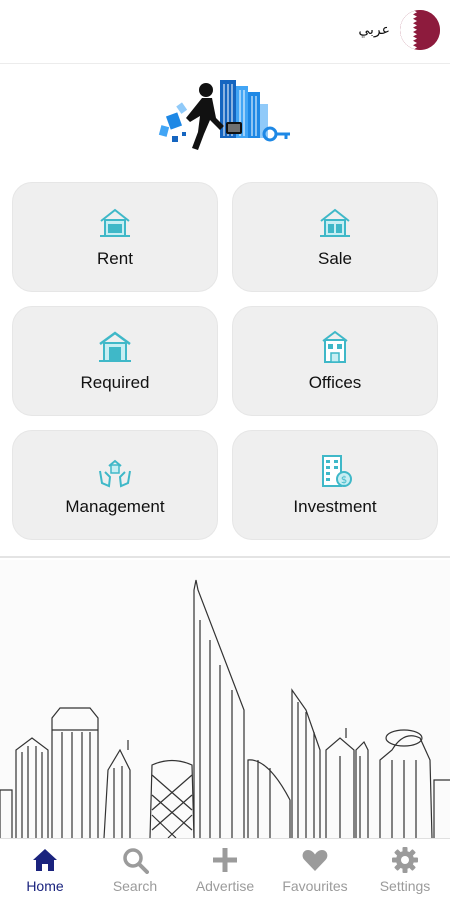 The height and width of the screenshot is (900, 450). I want to click on tile-label: Sale, so click(335, 258).